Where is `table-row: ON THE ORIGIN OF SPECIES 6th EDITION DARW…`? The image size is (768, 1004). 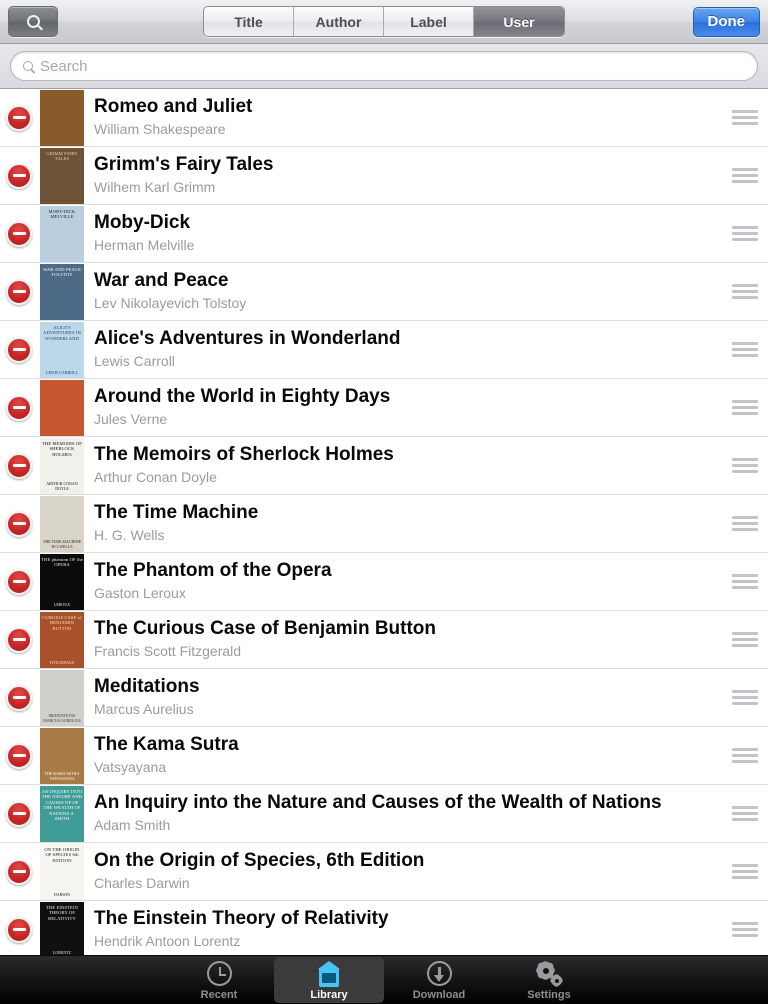
table-row: ON THE ORIGIN OF SPECIES 6th EDITION DARW… is located at coordinates (384, 872).